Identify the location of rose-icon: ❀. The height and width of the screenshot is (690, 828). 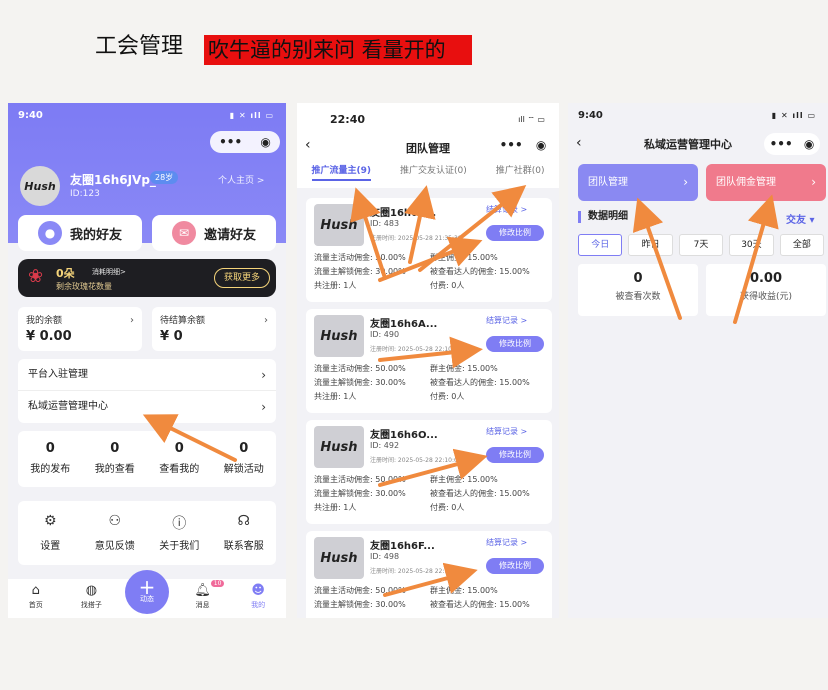
(36, 276).